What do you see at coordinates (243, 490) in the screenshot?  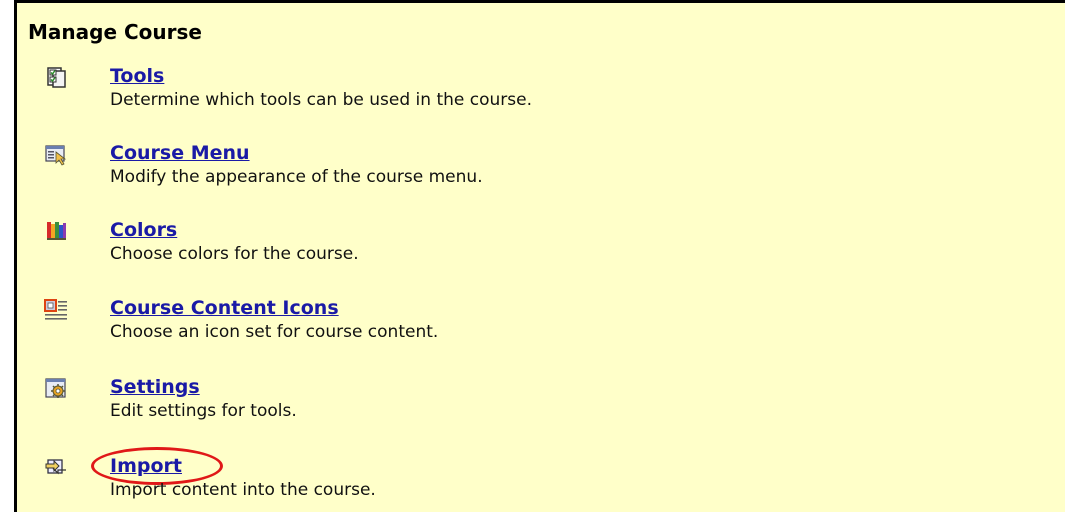 I see `import-description: Import content into the course.` at bounding box center [243, 490].